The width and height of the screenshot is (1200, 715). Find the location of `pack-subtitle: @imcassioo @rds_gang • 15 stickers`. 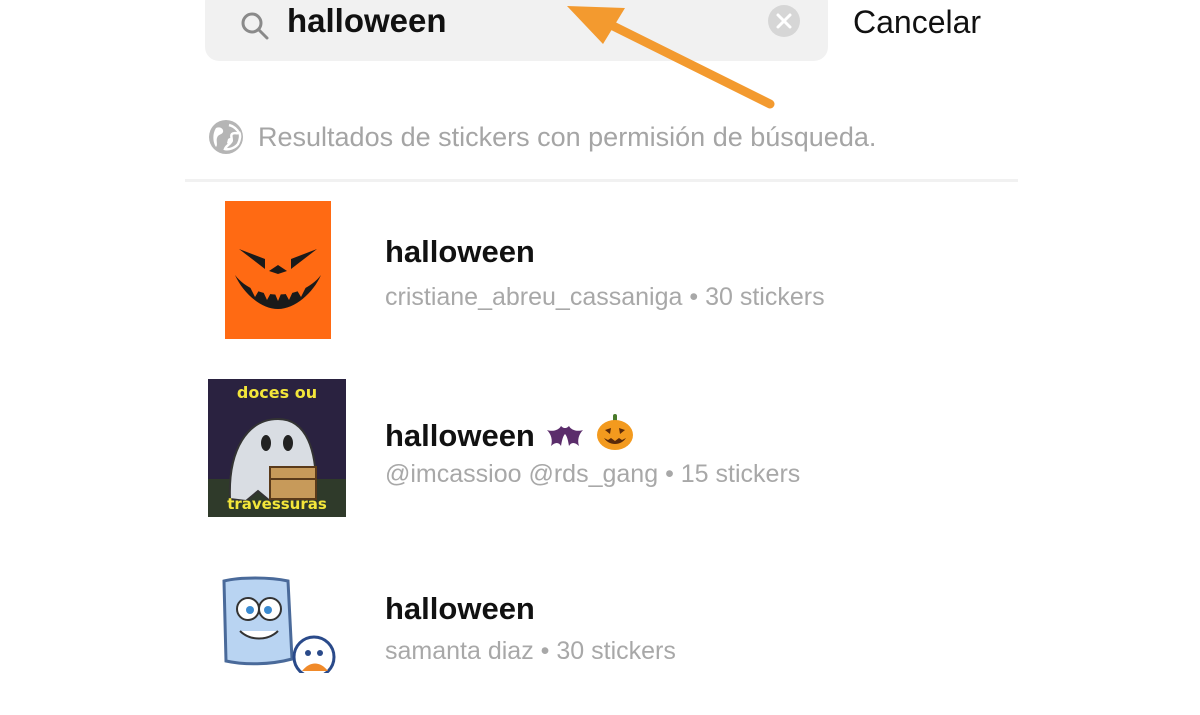

pack-subtitle: @imcassioo @rds_gang • 15 stickers is located at coordinates (592, 474).